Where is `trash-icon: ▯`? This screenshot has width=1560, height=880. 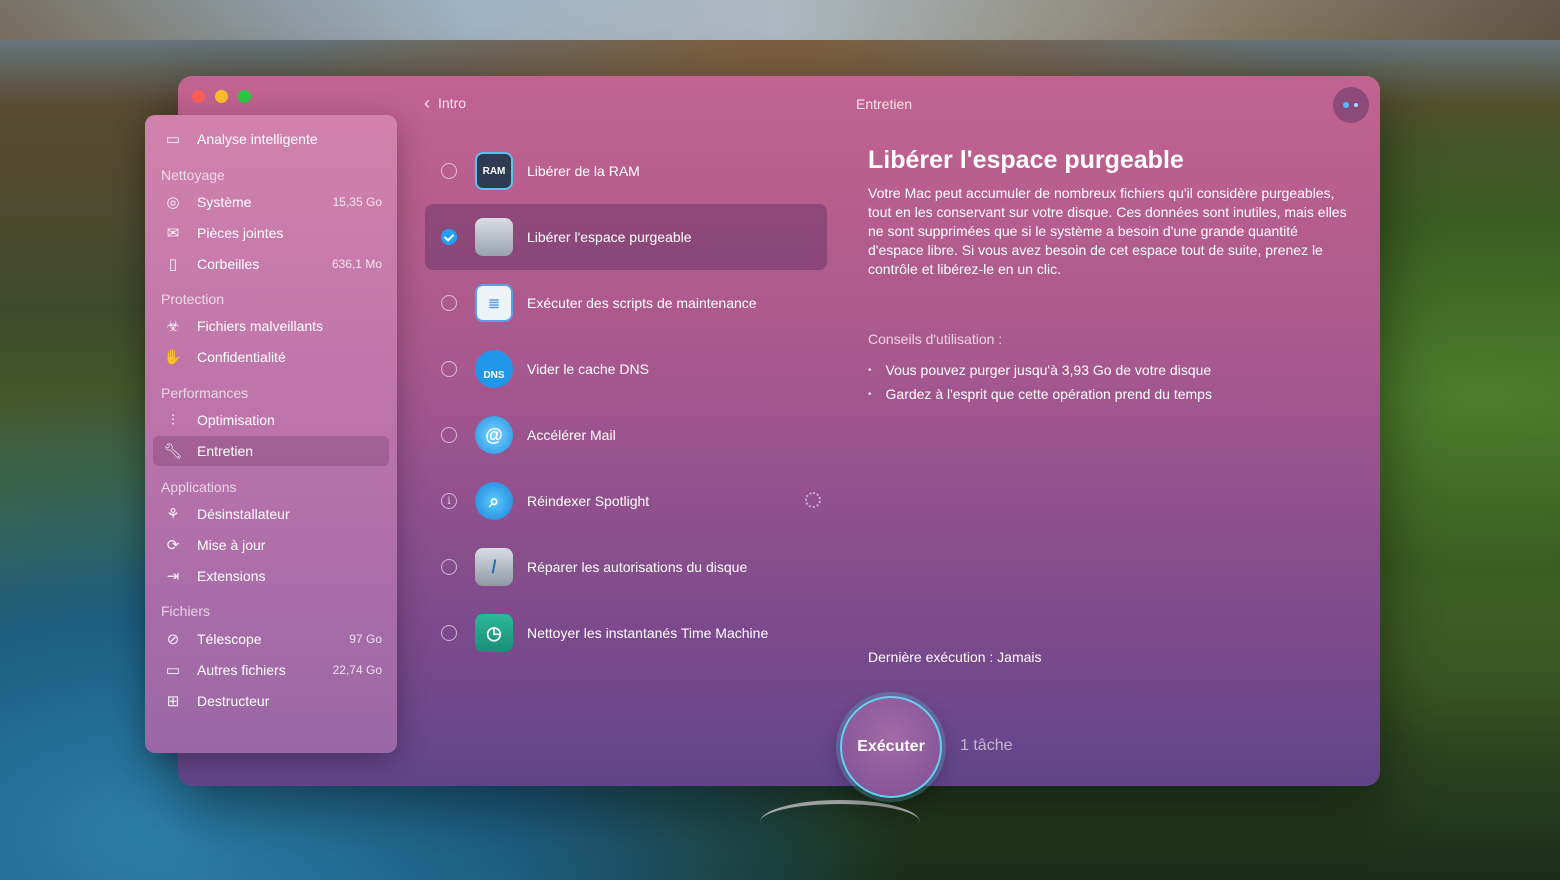 trash-icon: ▯ is located at coordinates (173, 264).